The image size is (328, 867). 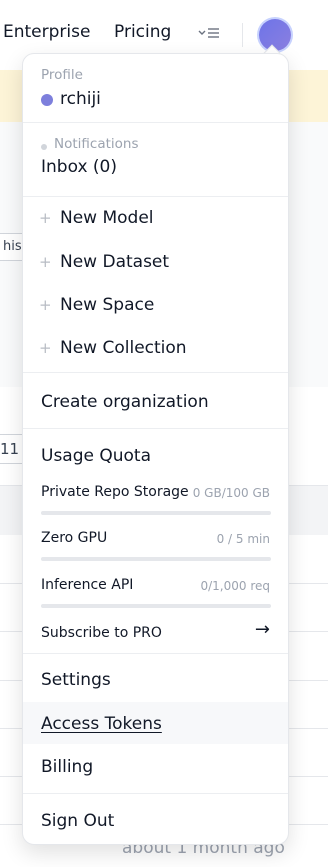 I want to click on subscribe-pro-link: Subscribe to PRO, so click(x=101, y=633).